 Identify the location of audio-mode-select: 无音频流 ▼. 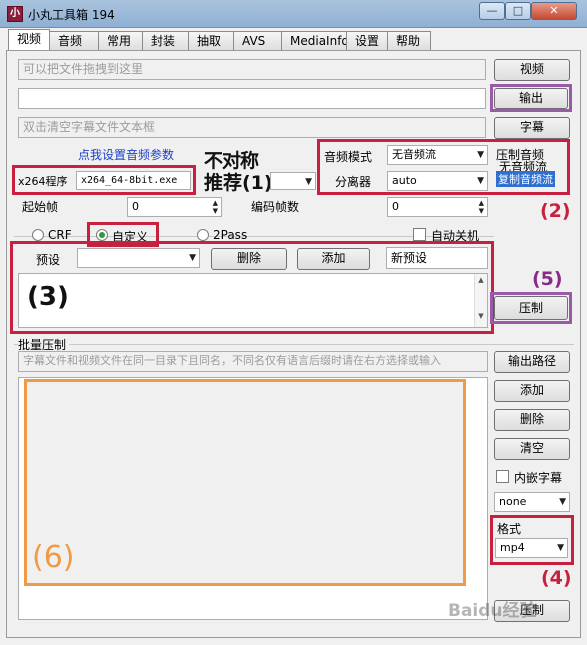
(437, 155).